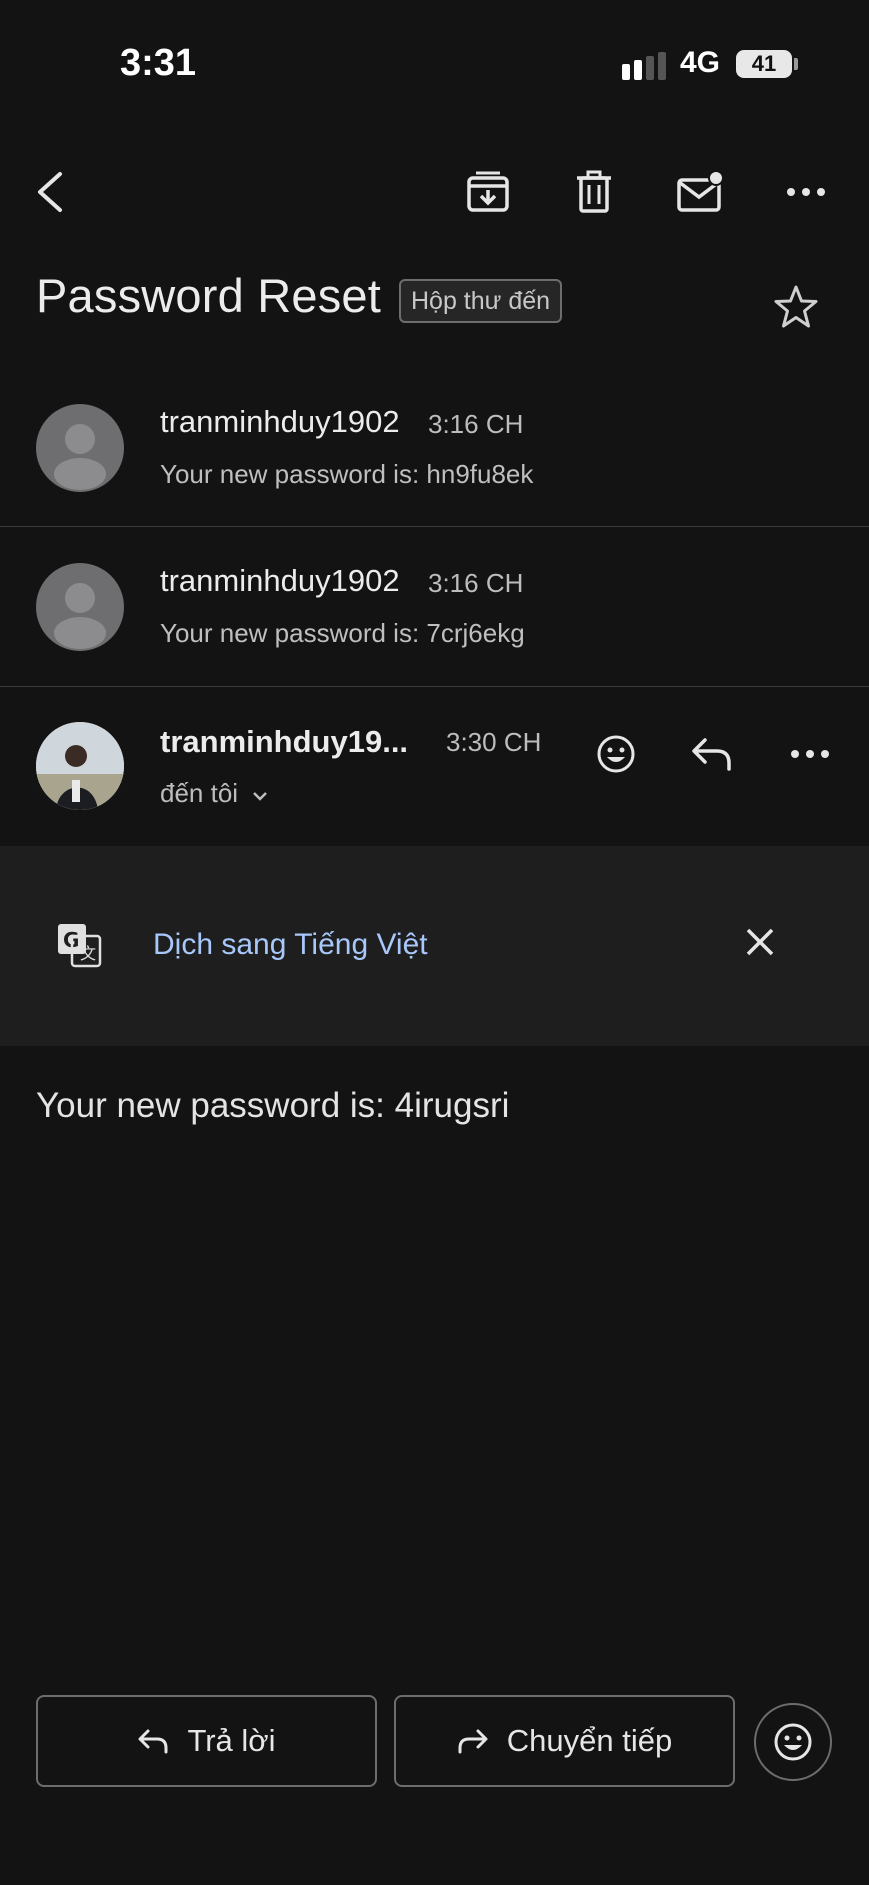 The height and width of the screenshot is (1885, 869). I want to click on recipient-details: đến tôi, so click(214, 793).